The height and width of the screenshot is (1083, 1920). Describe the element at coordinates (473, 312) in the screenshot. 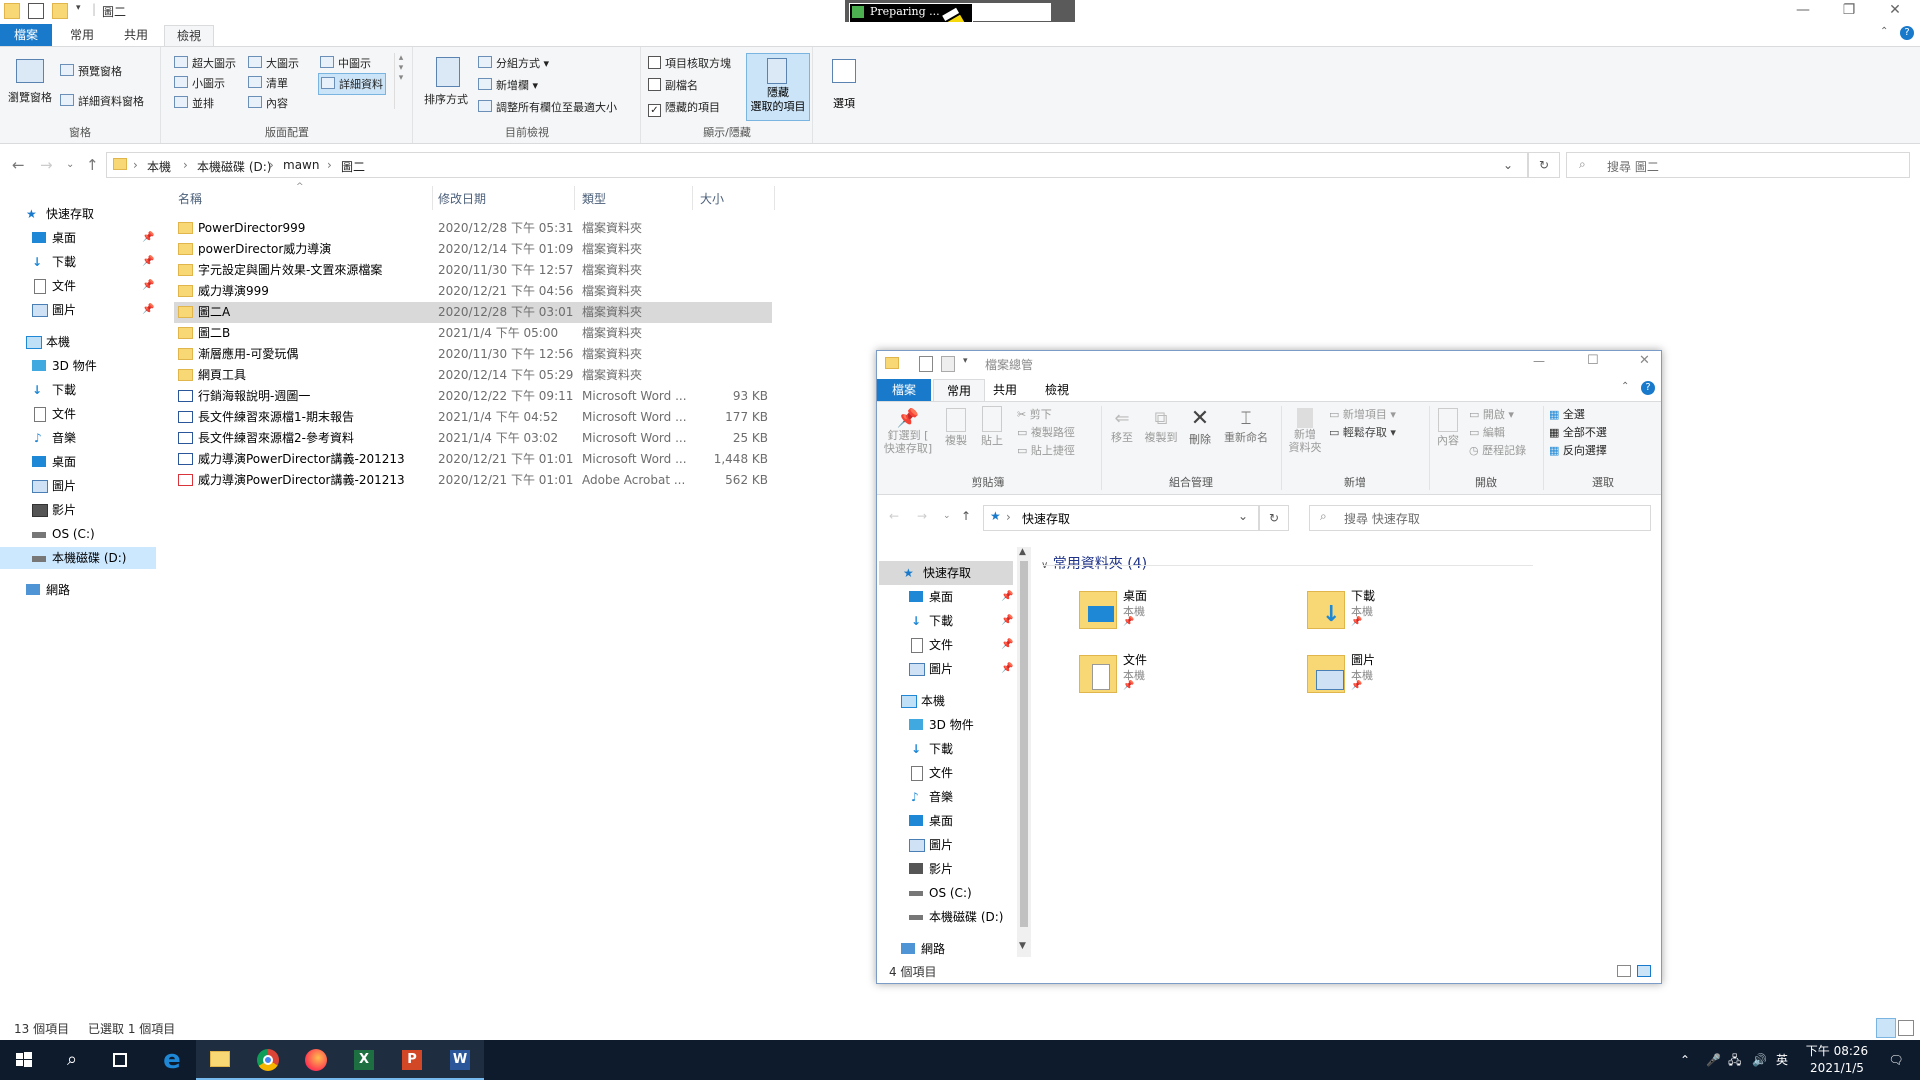

I see `file-row: 圖二A 2020/12/28 下午 03:01 檔案資料夾` at that location.